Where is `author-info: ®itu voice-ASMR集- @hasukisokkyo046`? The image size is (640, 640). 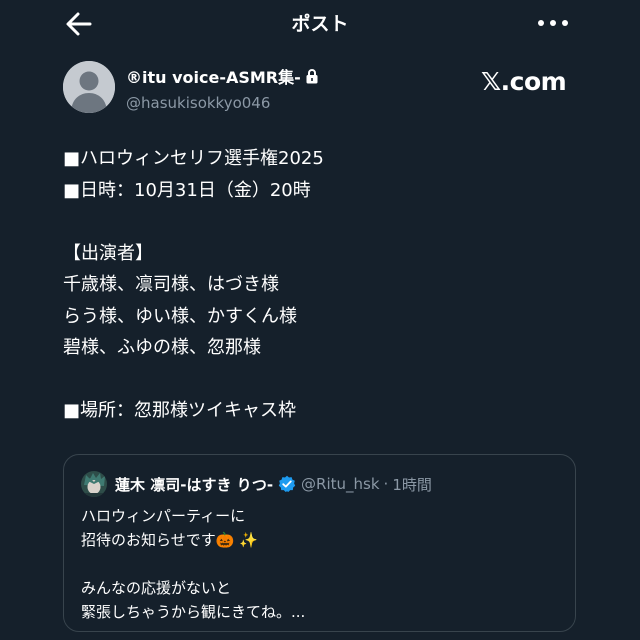
author-info: ®itu voice-ASMR集- @hasukisokkyo046 is located at coordinates (222, 88).